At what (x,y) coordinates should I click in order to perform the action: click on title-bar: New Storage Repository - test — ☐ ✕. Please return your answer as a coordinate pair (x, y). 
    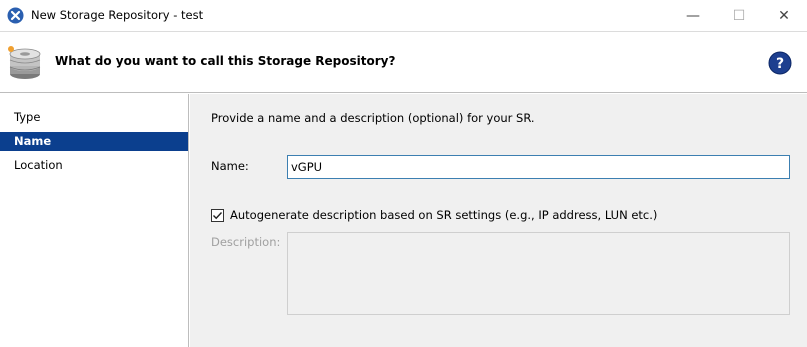
    Looking at the image, I should click on (403, 15).